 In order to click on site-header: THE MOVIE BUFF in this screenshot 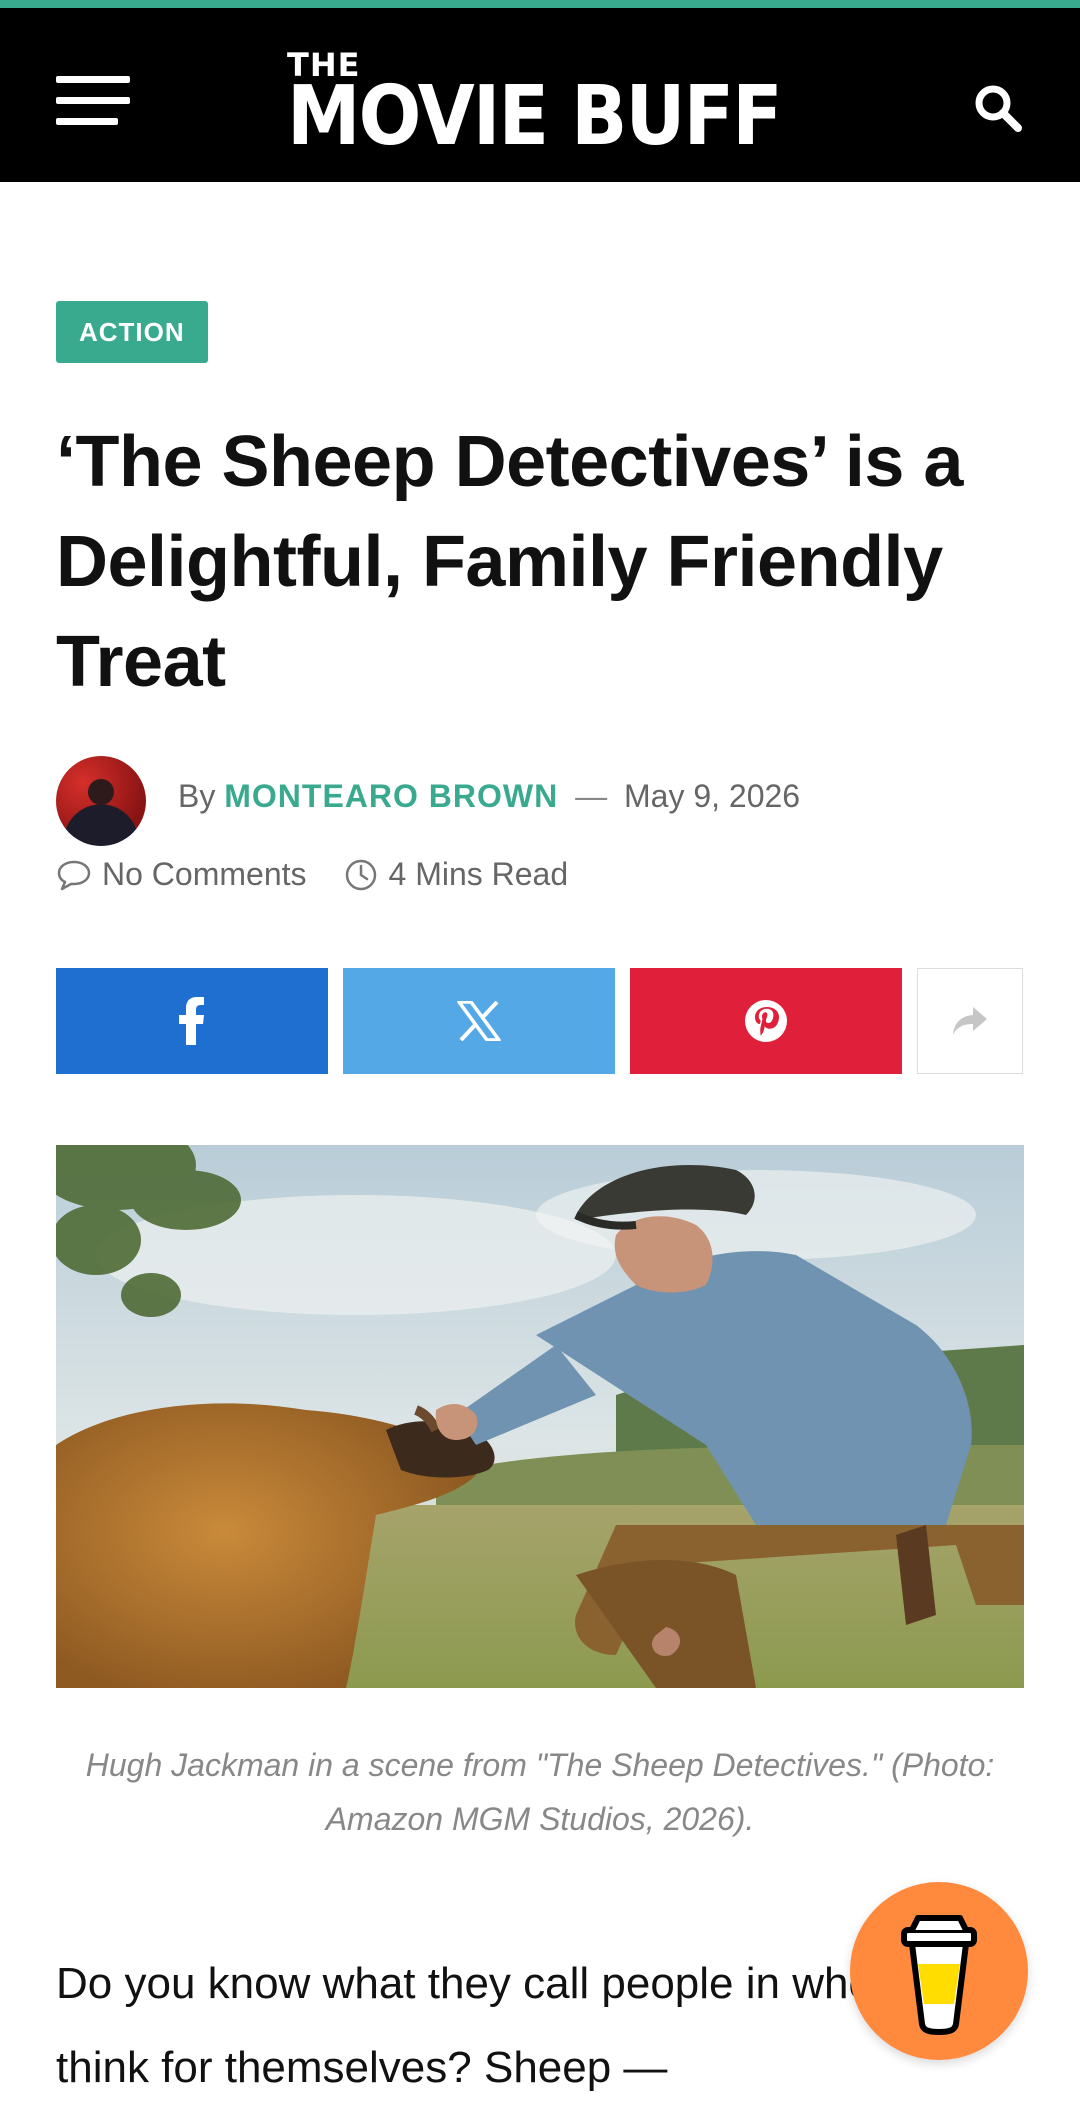, I will do `click(540, 95)`.